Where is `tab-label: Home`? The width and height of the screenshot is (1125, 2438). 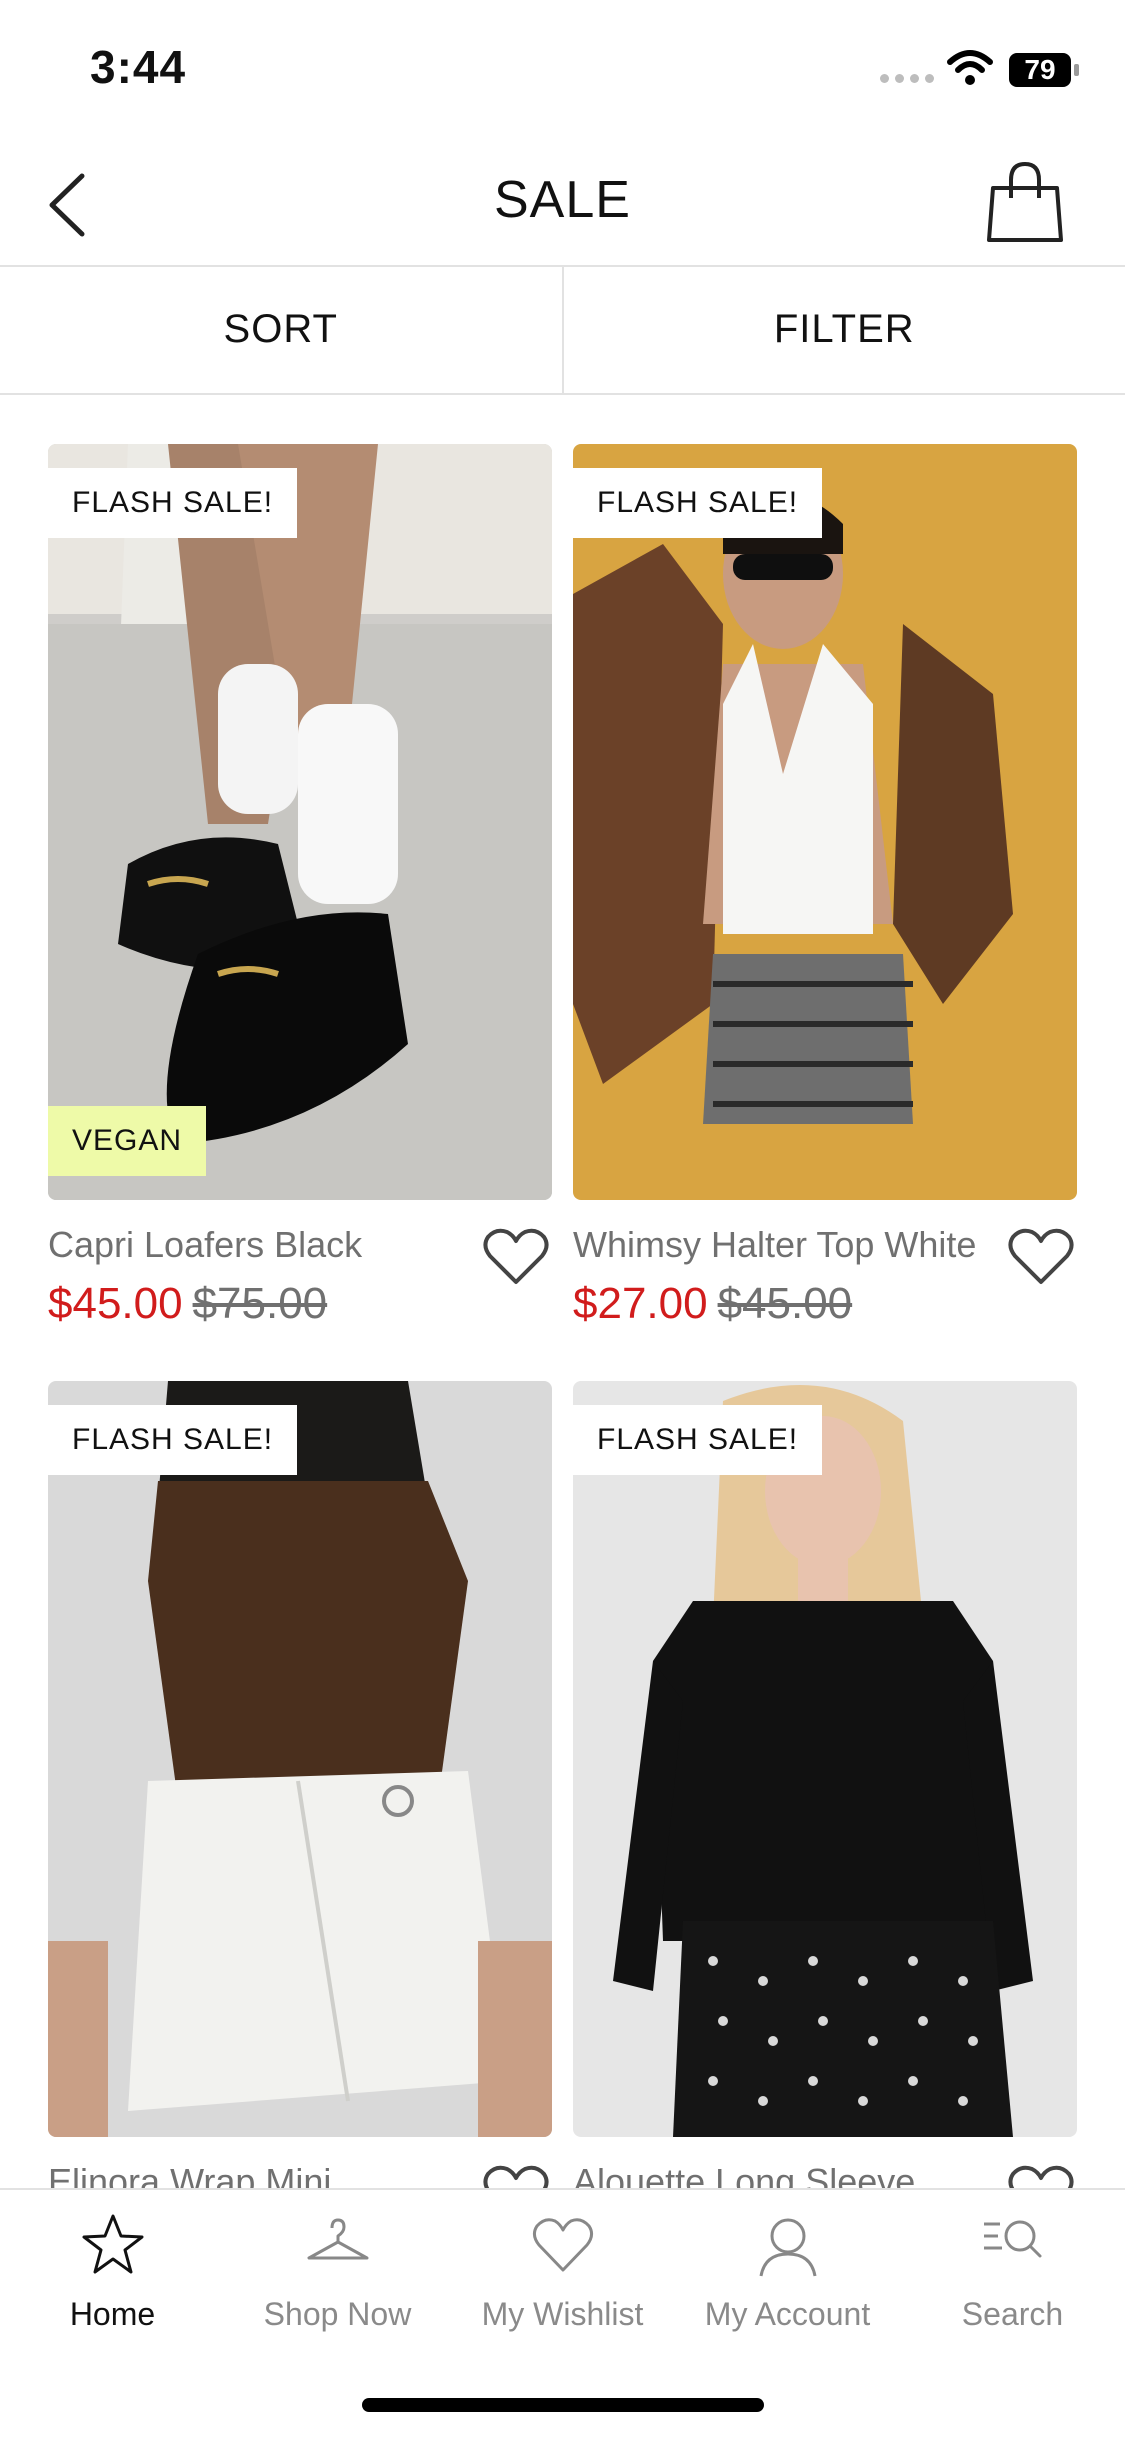 tab-label: Home is located at coordinates (112, 2314).